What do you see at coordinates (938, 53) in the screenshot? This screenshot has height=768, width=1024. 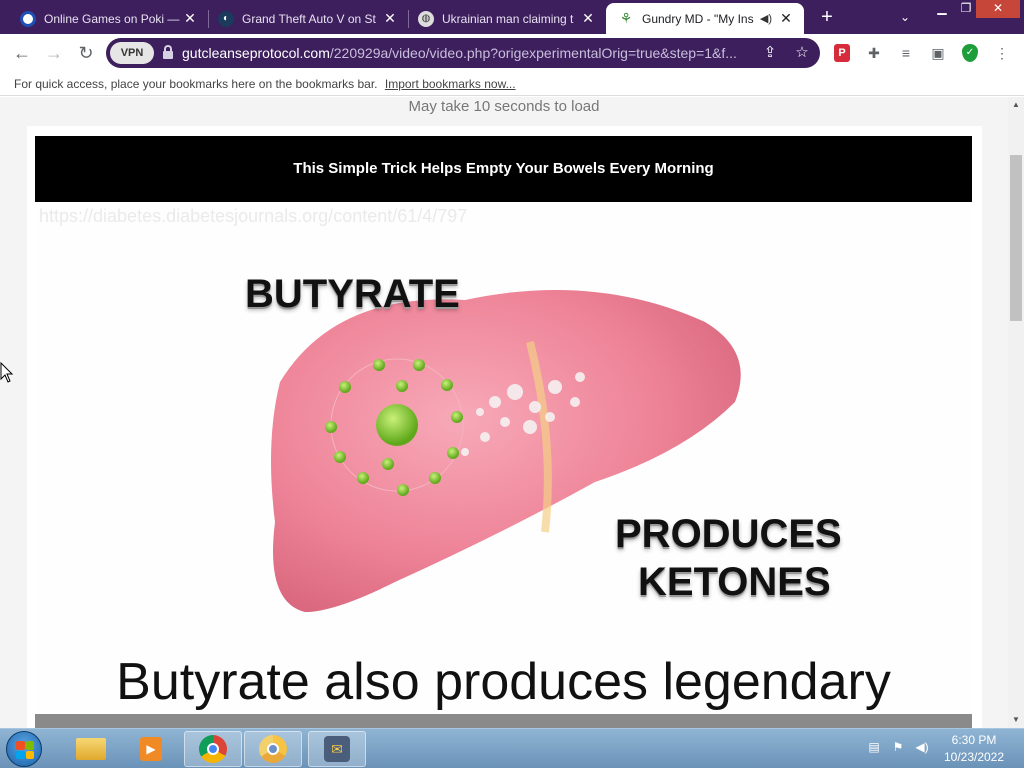 I see `side-panel-icon: ▣` at bounding box center [938, 53].